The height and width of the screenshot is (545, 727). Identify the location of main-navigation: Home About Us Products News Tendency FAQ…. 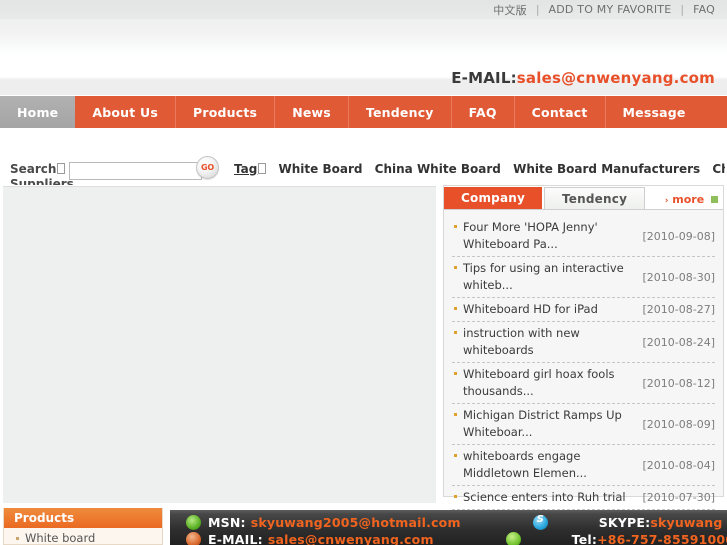
(363, 112).